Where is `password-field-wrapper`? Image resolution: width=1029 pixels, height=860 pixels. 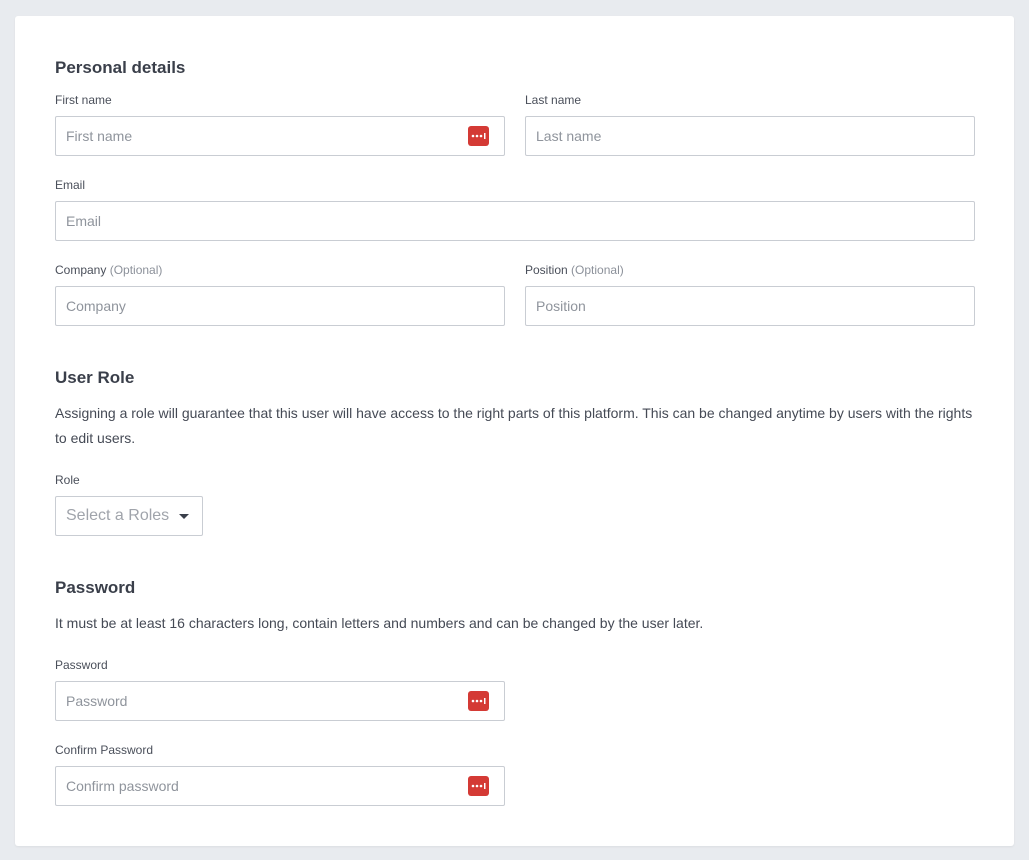 password-field-wrapper is located at coordinates (280, 701).